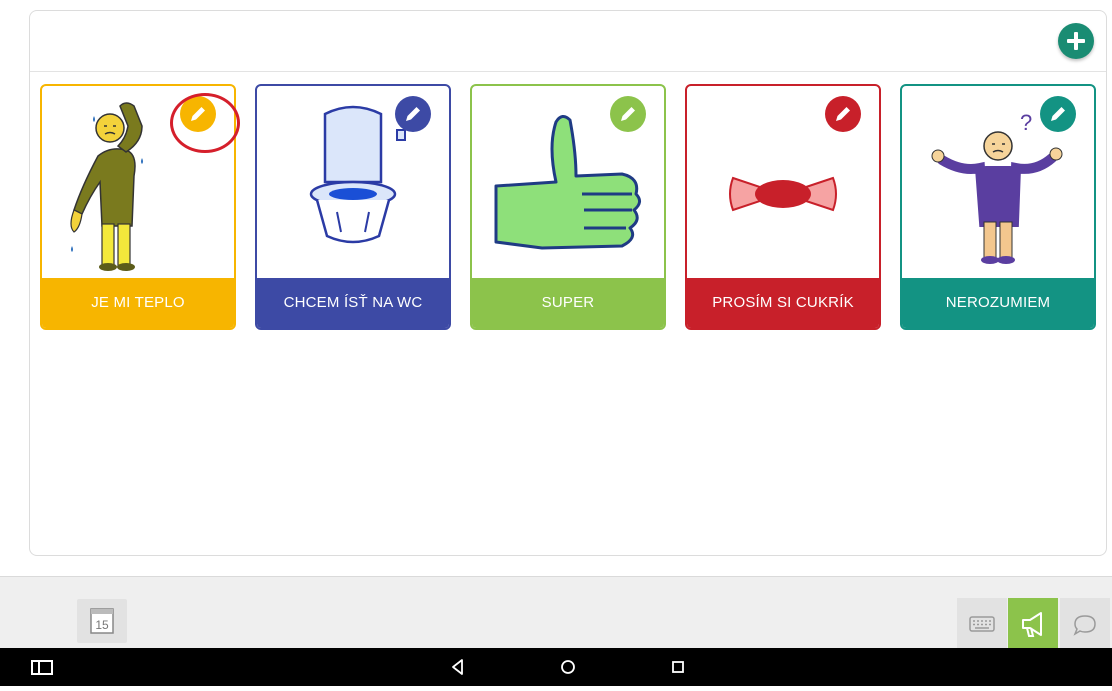 Image resolution: width=1112 pixels, height=691 pixels. I want to click on card-nerozumiem: ? NEROZUMIEM, so click(998, 207).